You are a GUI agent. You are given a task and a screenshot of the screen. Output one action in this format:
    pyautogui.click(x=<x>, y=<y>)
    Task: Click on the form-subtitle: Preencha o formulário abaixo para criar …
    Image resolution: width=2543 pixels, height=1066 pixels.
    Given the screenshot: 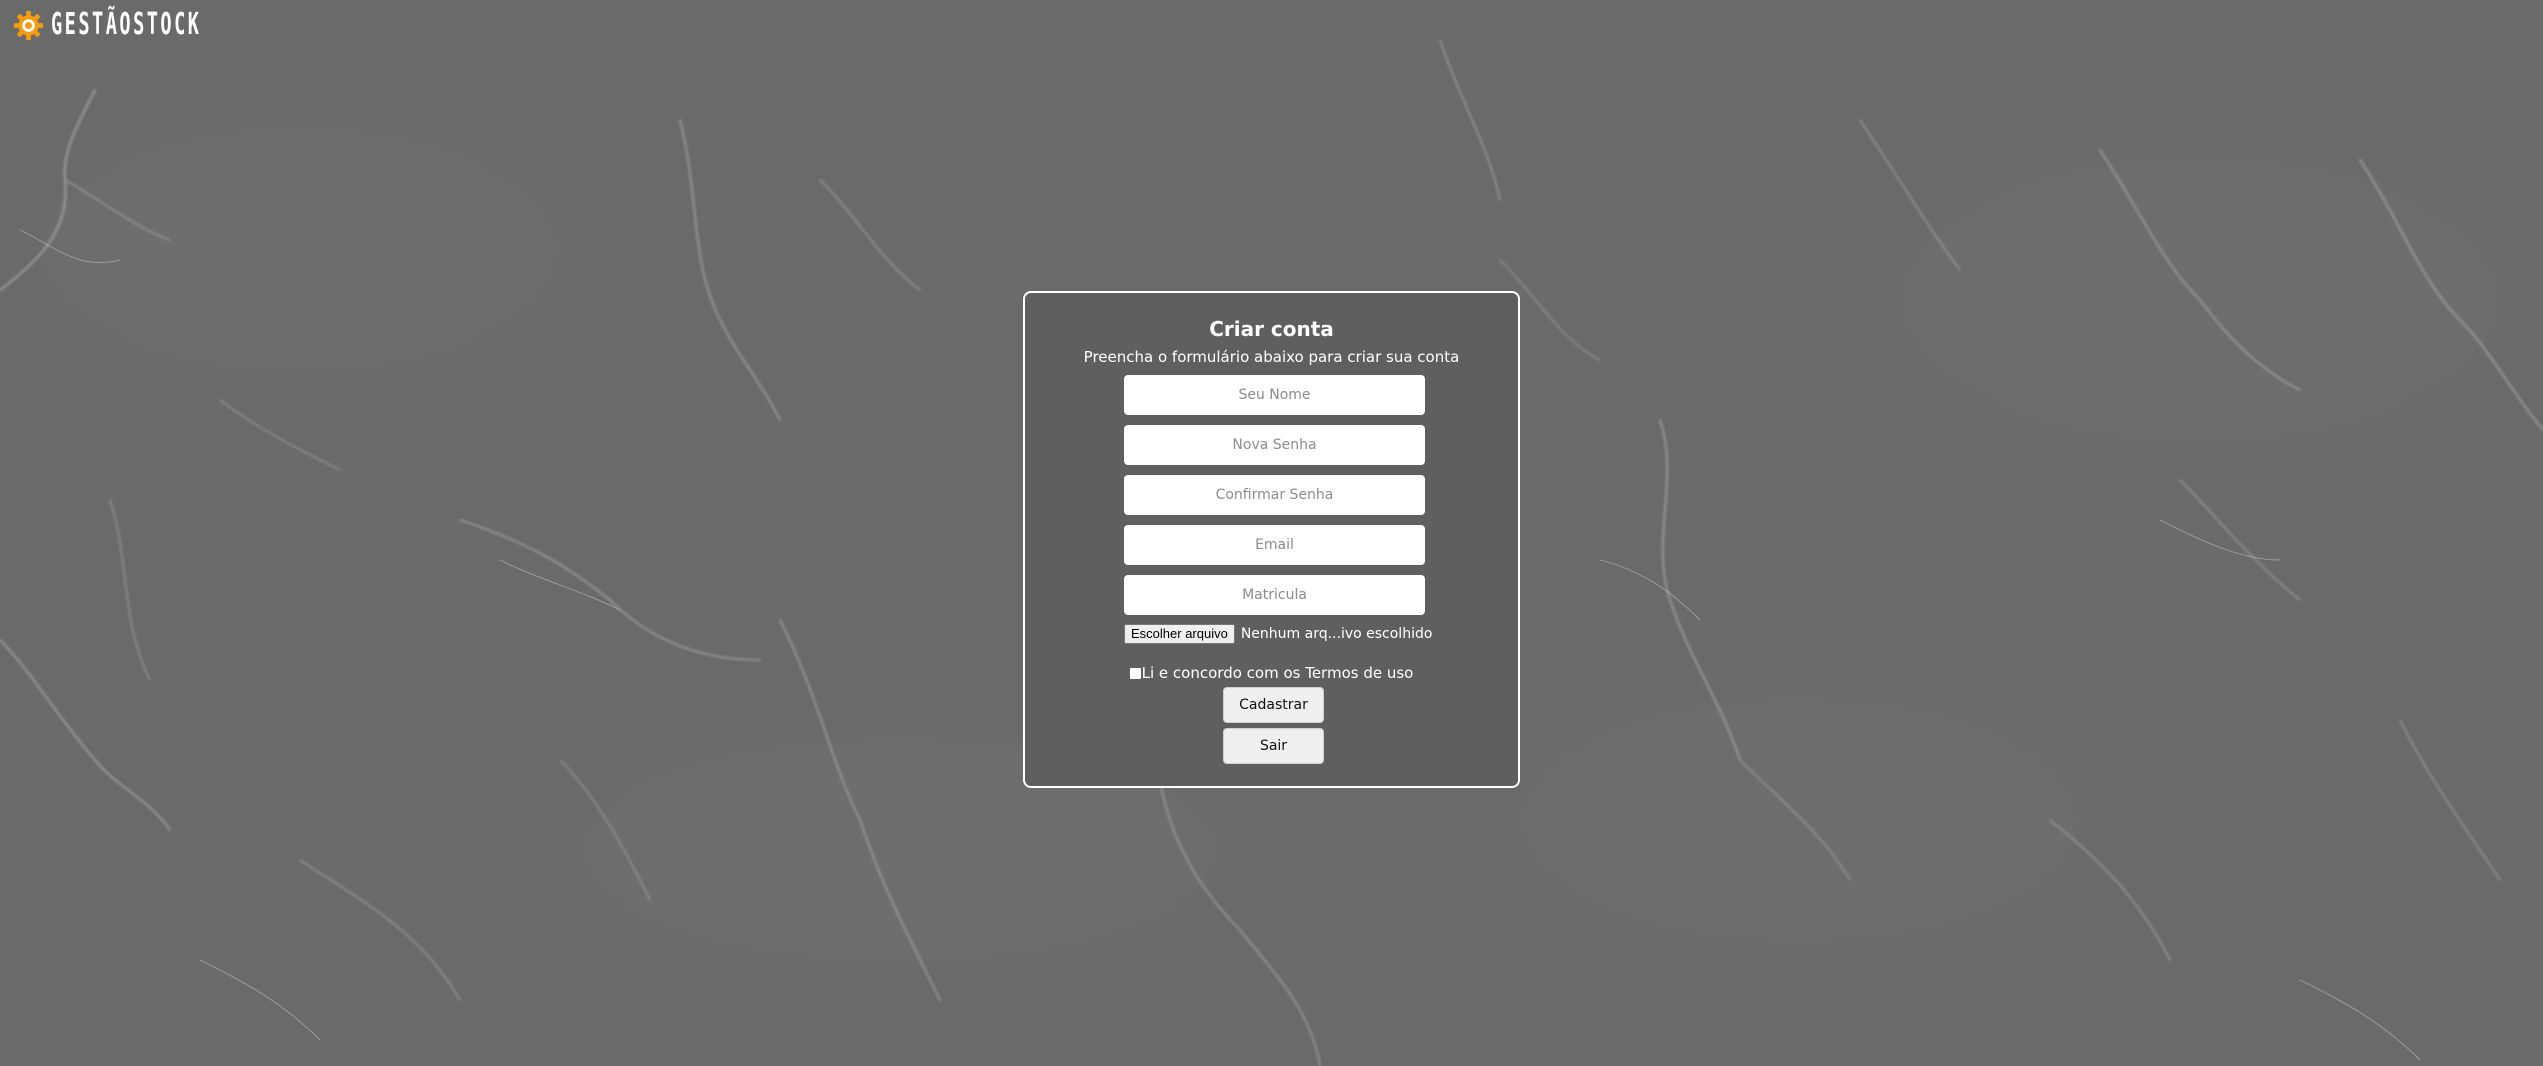 What is the action you would take?
    pyautogui.click(x=1271, y=357)
    